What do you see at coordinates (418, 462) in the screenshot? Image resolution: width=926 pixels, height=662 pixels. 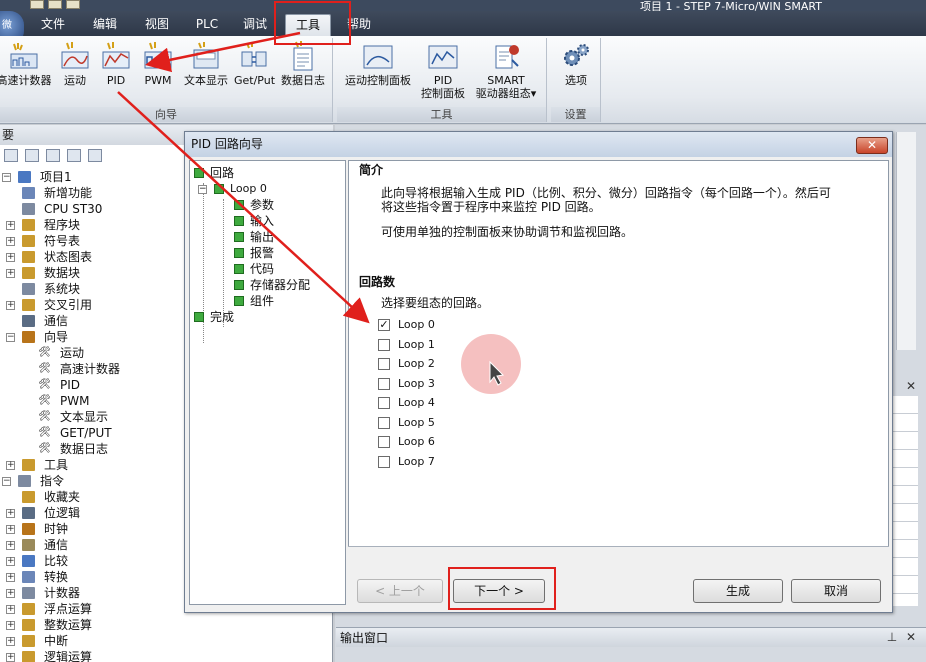 I see `loop-option: Loop 7` at bounding box center [418, 462].